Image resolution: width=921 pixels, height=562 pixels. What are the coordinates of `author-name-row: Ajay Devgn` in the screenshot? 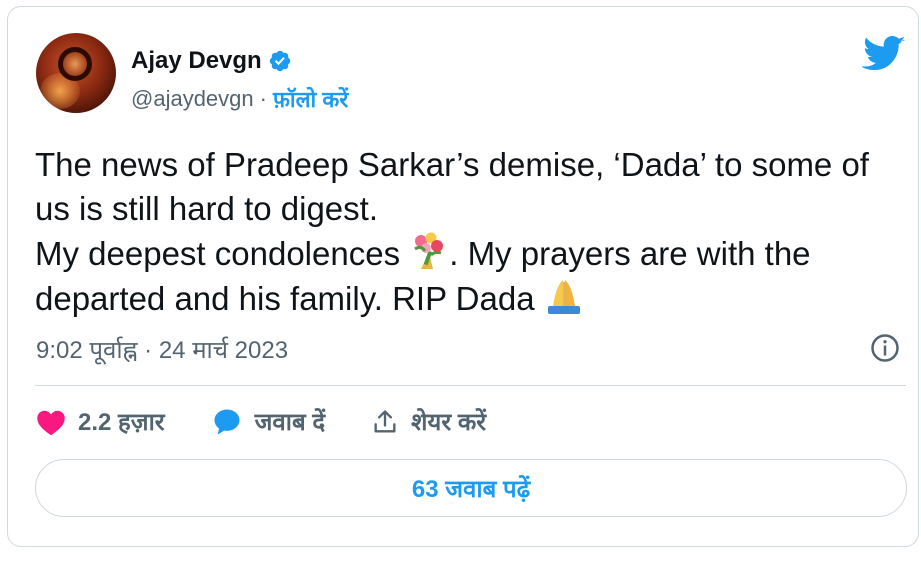 It's located at (211, 61).